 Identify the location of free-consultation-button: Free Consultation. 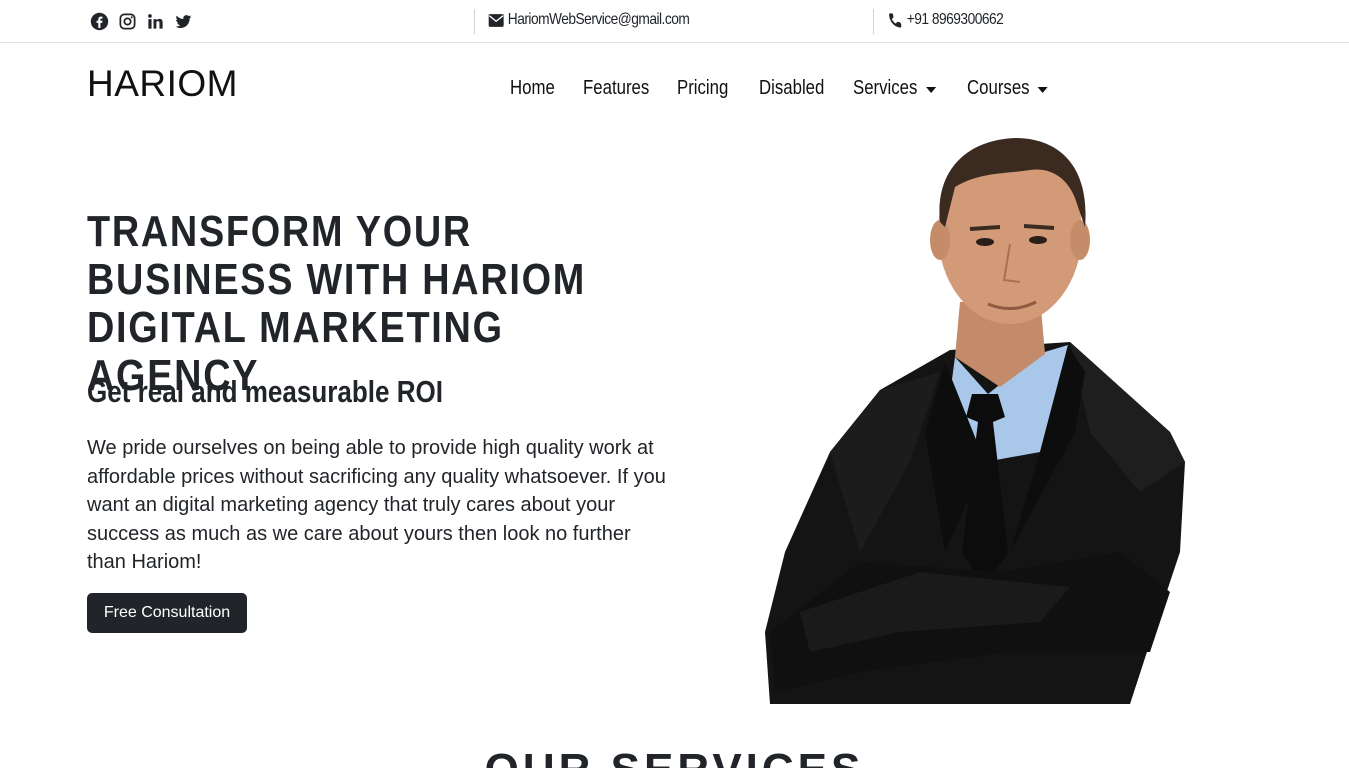
(167, 613).